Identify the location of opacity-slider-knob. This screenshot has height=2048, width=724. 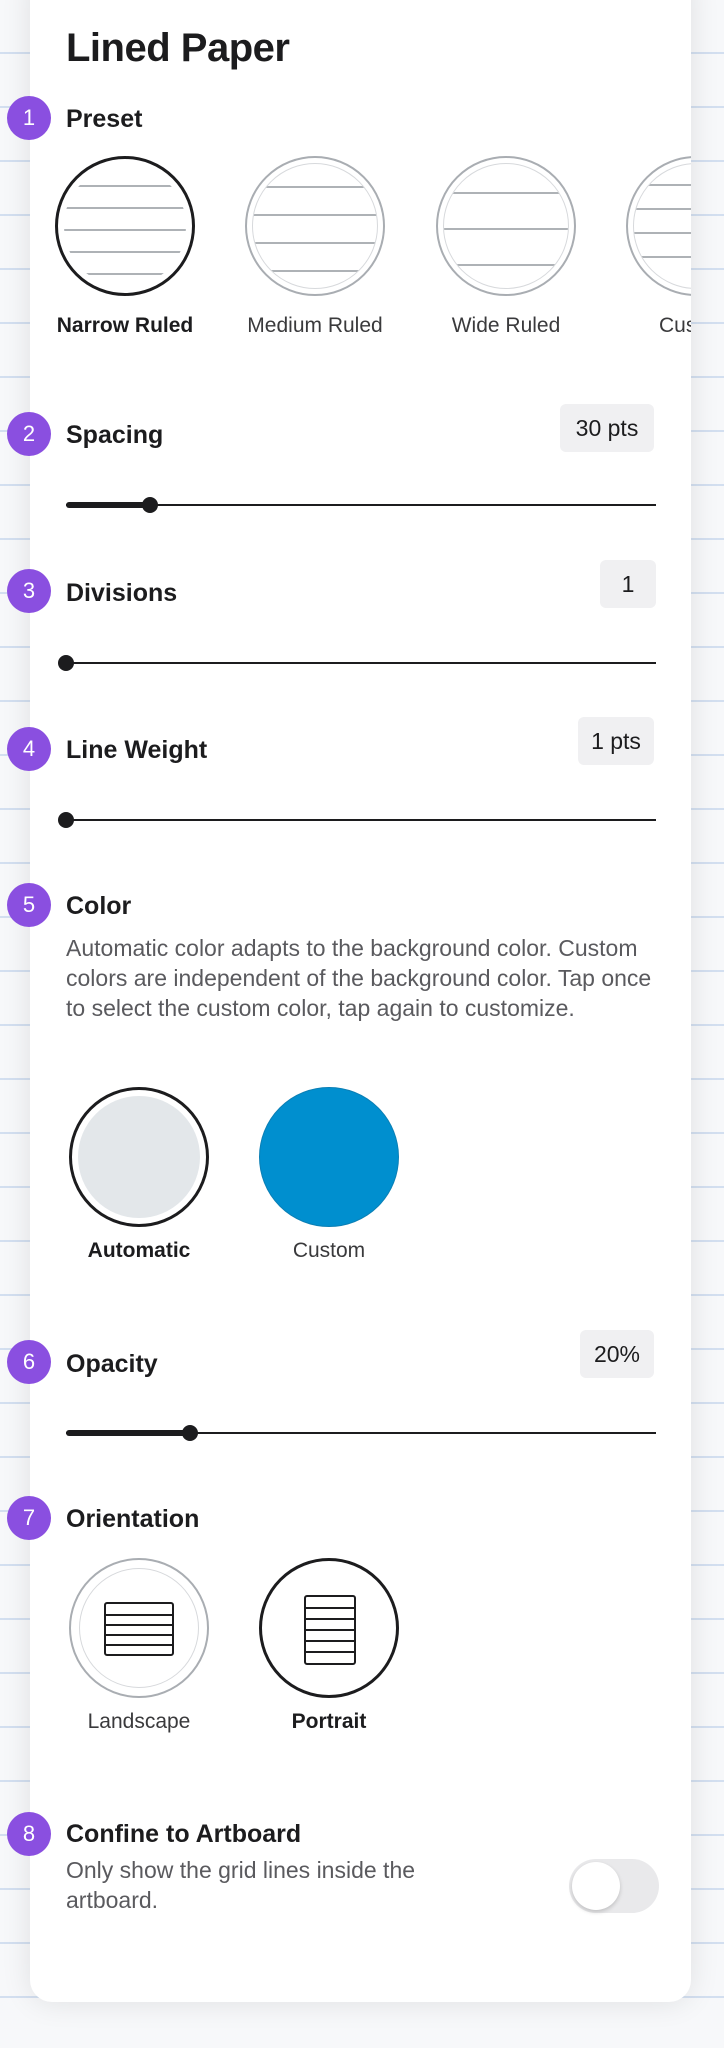
(190, 1433).